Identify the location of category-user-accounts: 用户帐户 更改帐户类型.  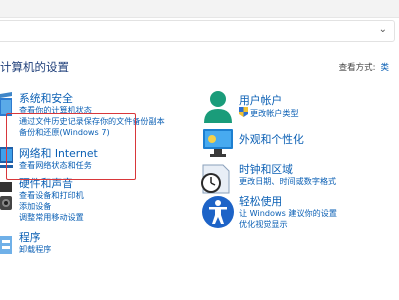
(269, 107).